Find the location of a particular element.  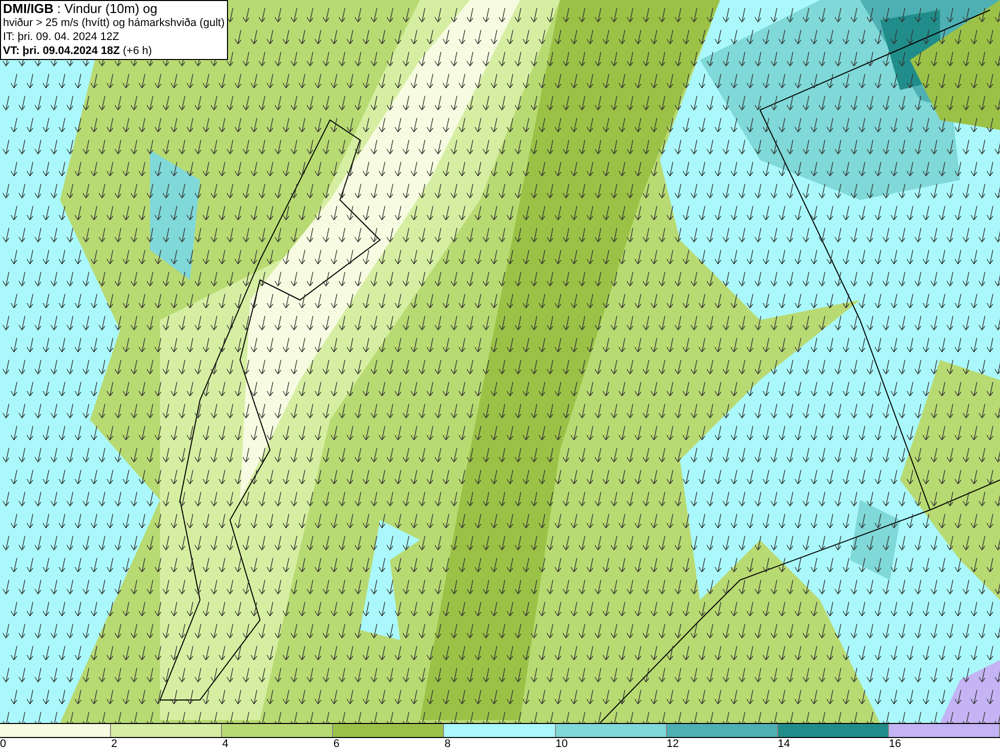

title-line: VT: þri. 09.04.2024 18Z (+6 h) is located at coordinates (78, 51).